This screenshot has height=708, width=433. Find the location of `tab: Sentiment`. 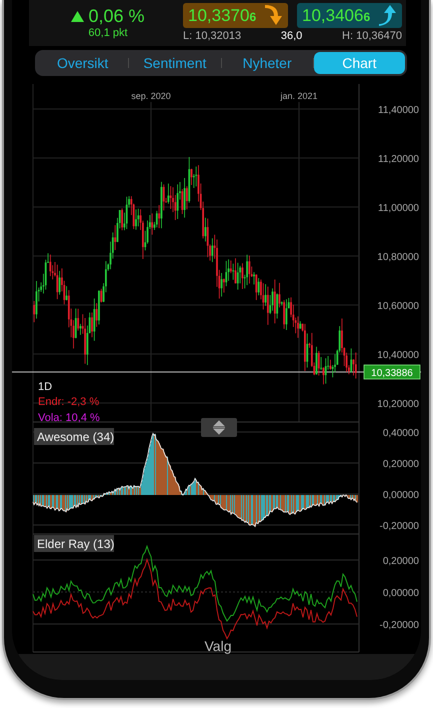

tab: Sentiment is located at coordinates (174, 63).